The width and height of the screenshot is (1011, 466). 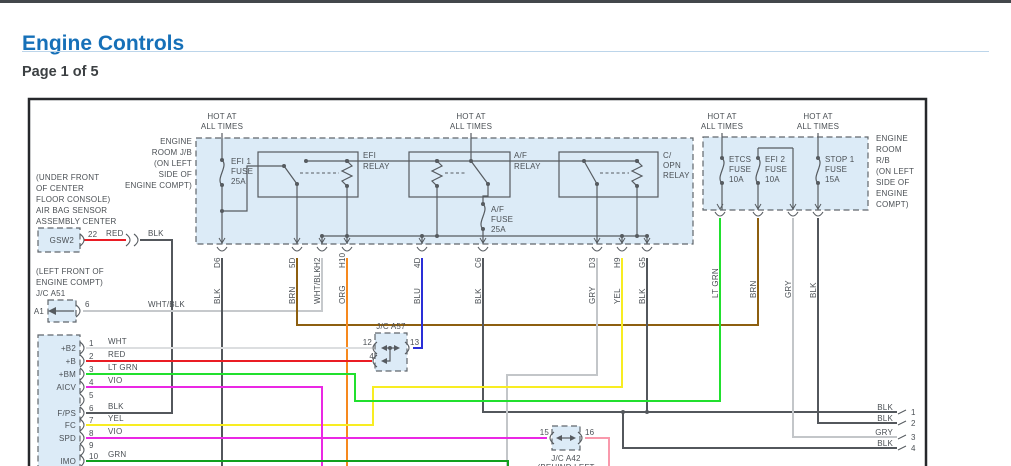 I want to click on engine-room-jb-label: ENGINE COMPT), so click(x=158, y=185).